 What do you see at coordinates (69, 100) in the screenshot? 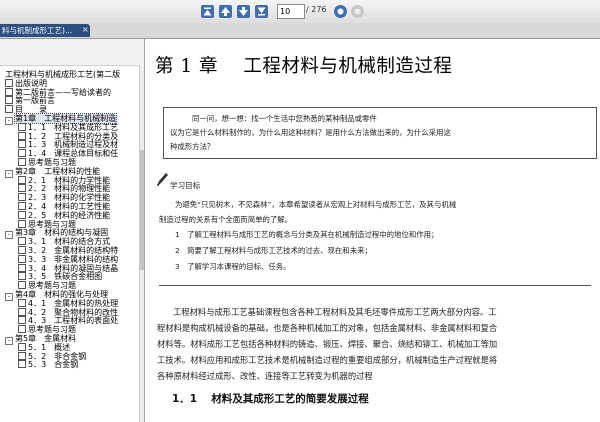
I see `bookmark-item: 第一版前言` at bounding box center [69, 100].